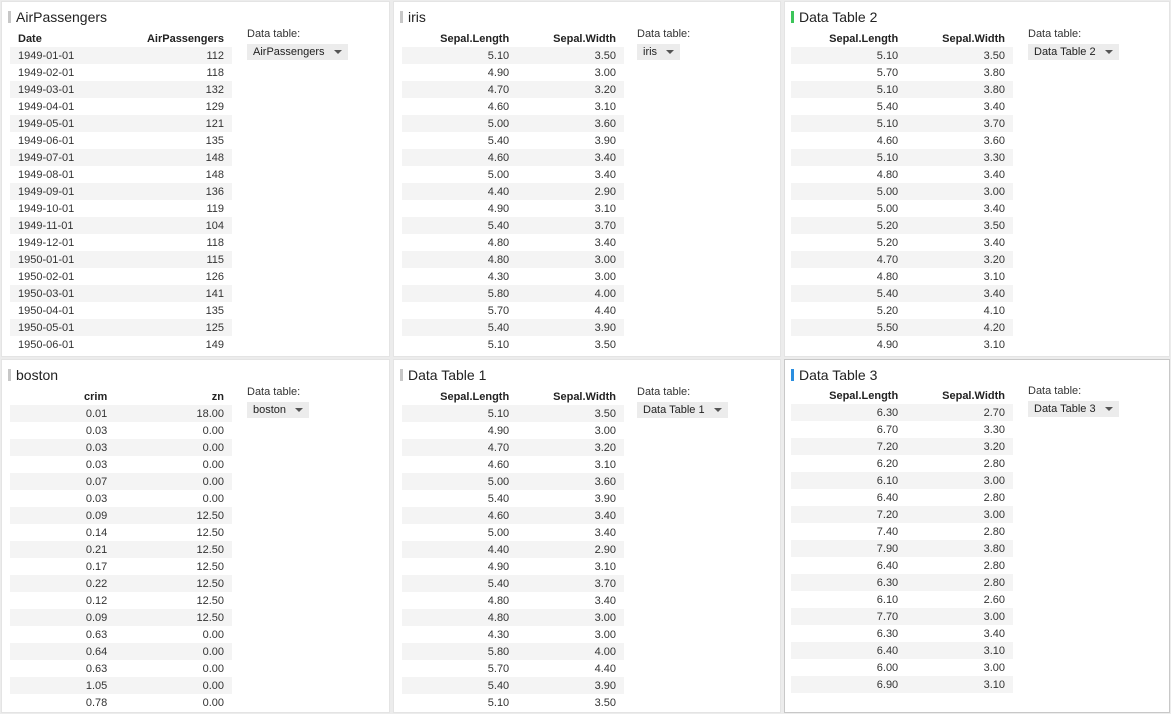 This screenshot has height=714, width=1171. Describe the element at coordinates (902, 89) in the screenshot. I see `table-row: 5.10 3.80` at that location.